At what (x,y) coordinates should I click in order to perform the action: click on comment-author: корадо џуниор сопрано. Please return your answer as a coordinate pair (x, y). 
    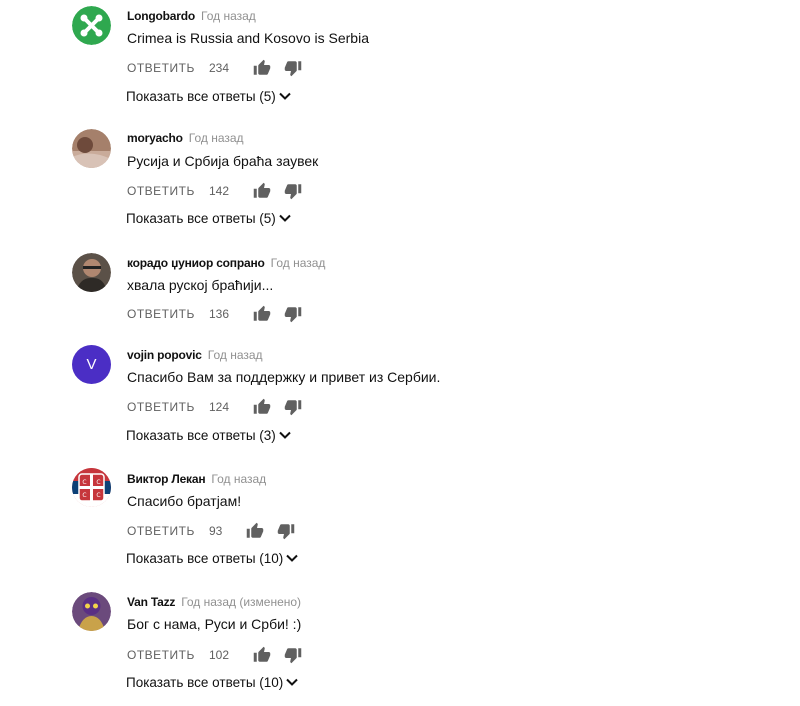
    Looking at the image, I should click on (196, 263).